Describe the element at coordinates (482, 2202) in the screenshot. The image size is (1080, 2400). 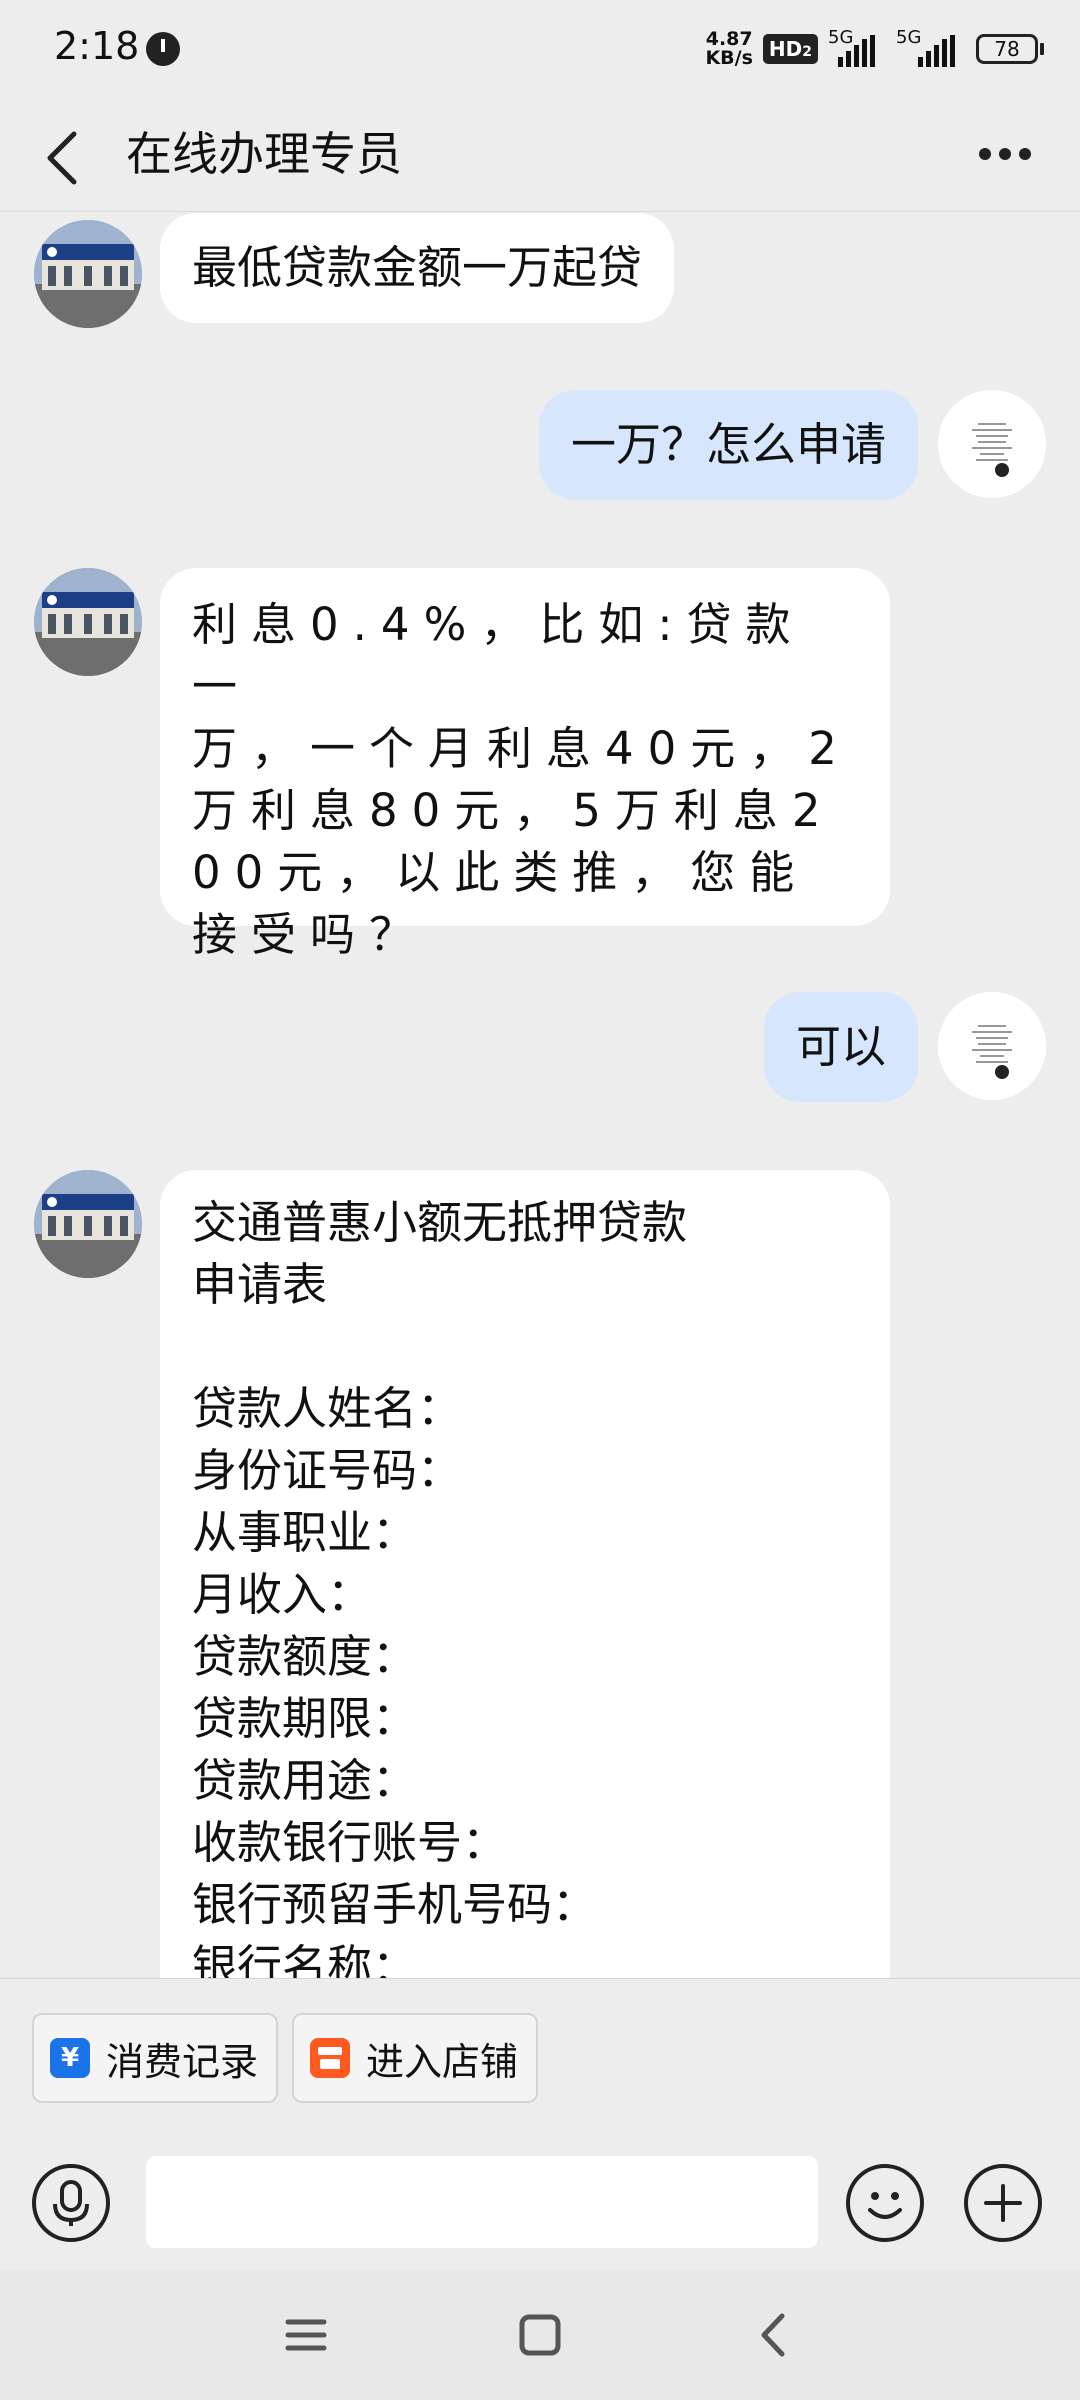
I see `message-input` at that location.